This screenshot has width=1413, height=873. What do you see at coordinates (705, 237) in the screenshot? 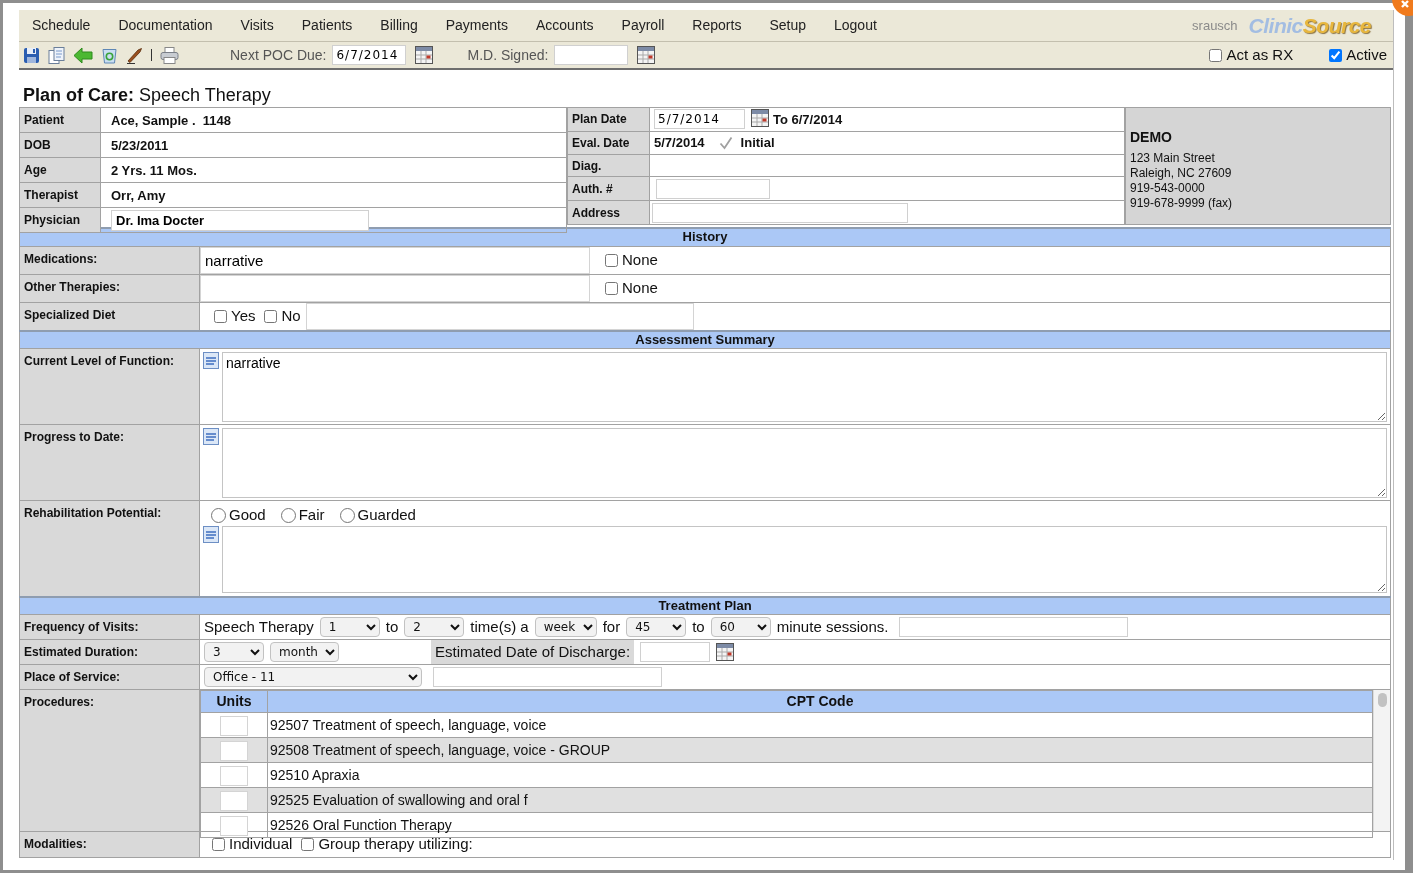
I see `section-header: History` at bounding box center [705, 237].